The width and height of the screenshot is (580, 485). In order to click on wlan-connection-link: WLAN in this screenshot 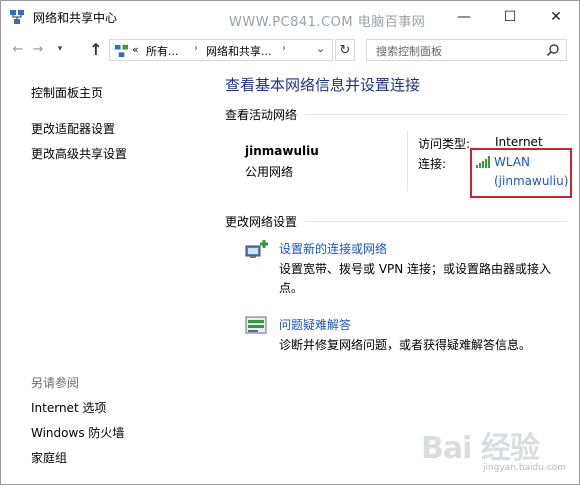, I will do `click(512, 162)`.